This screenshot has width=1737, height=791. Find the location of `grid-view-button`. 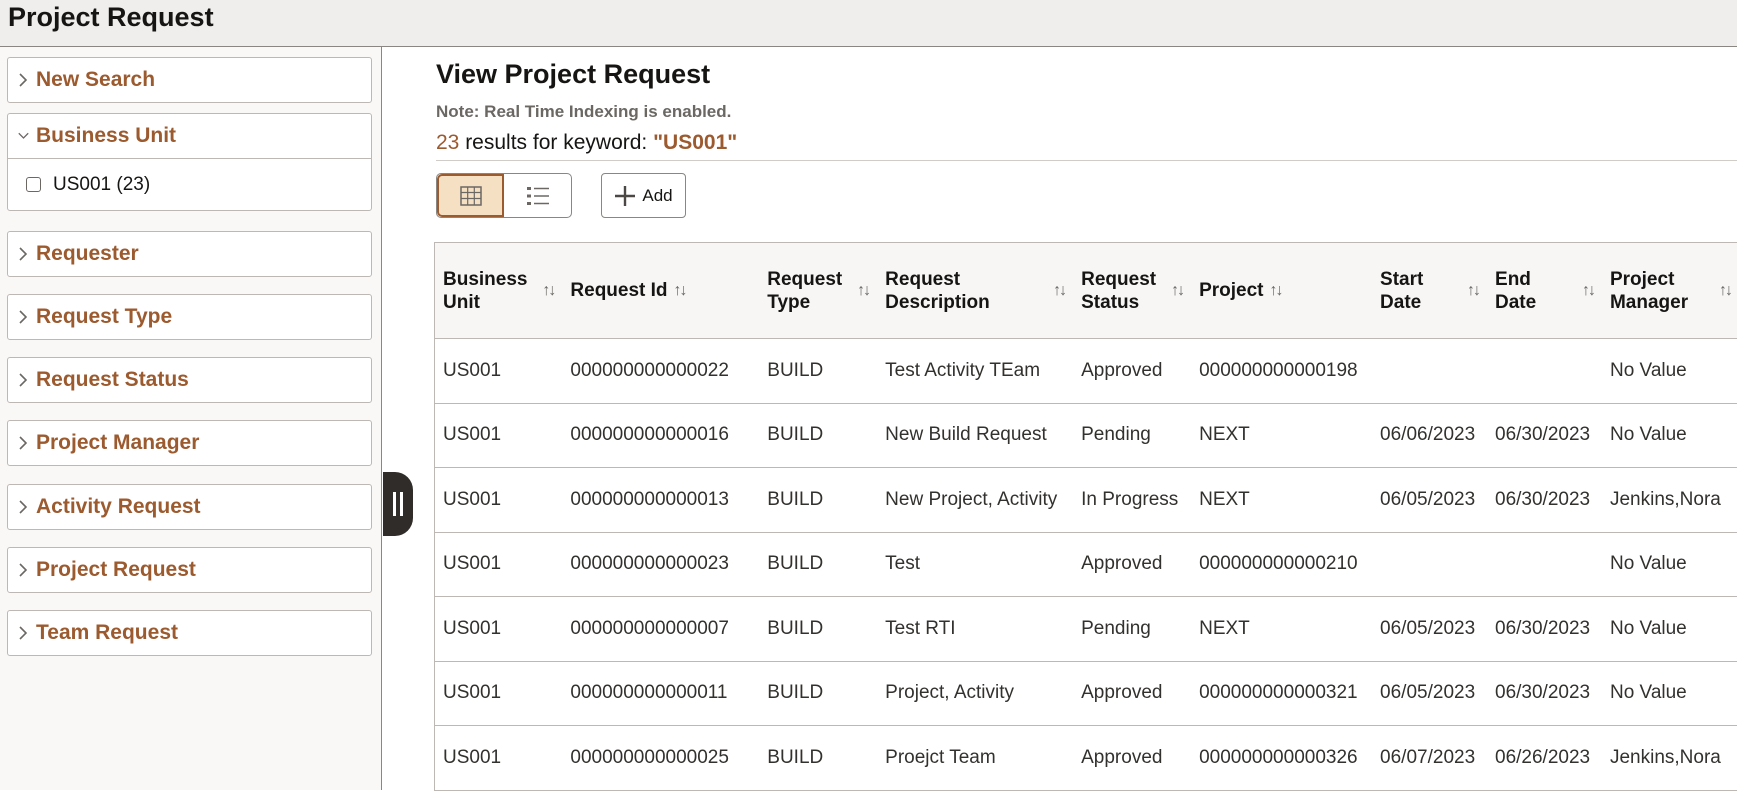

grid-view-button is located at coordinates (470, 195).